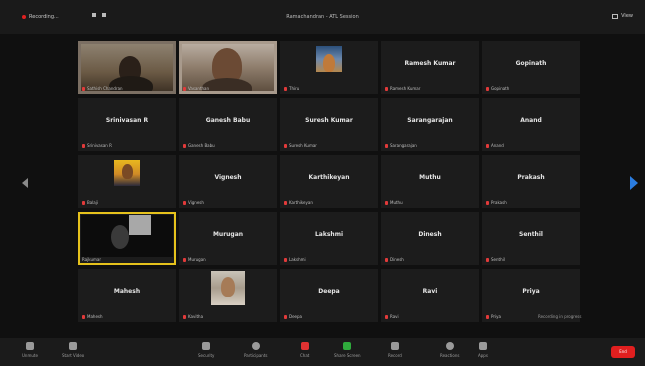 The image size is (645, 366). I want to click on participant-tile: Balaji, so click(127, 181).